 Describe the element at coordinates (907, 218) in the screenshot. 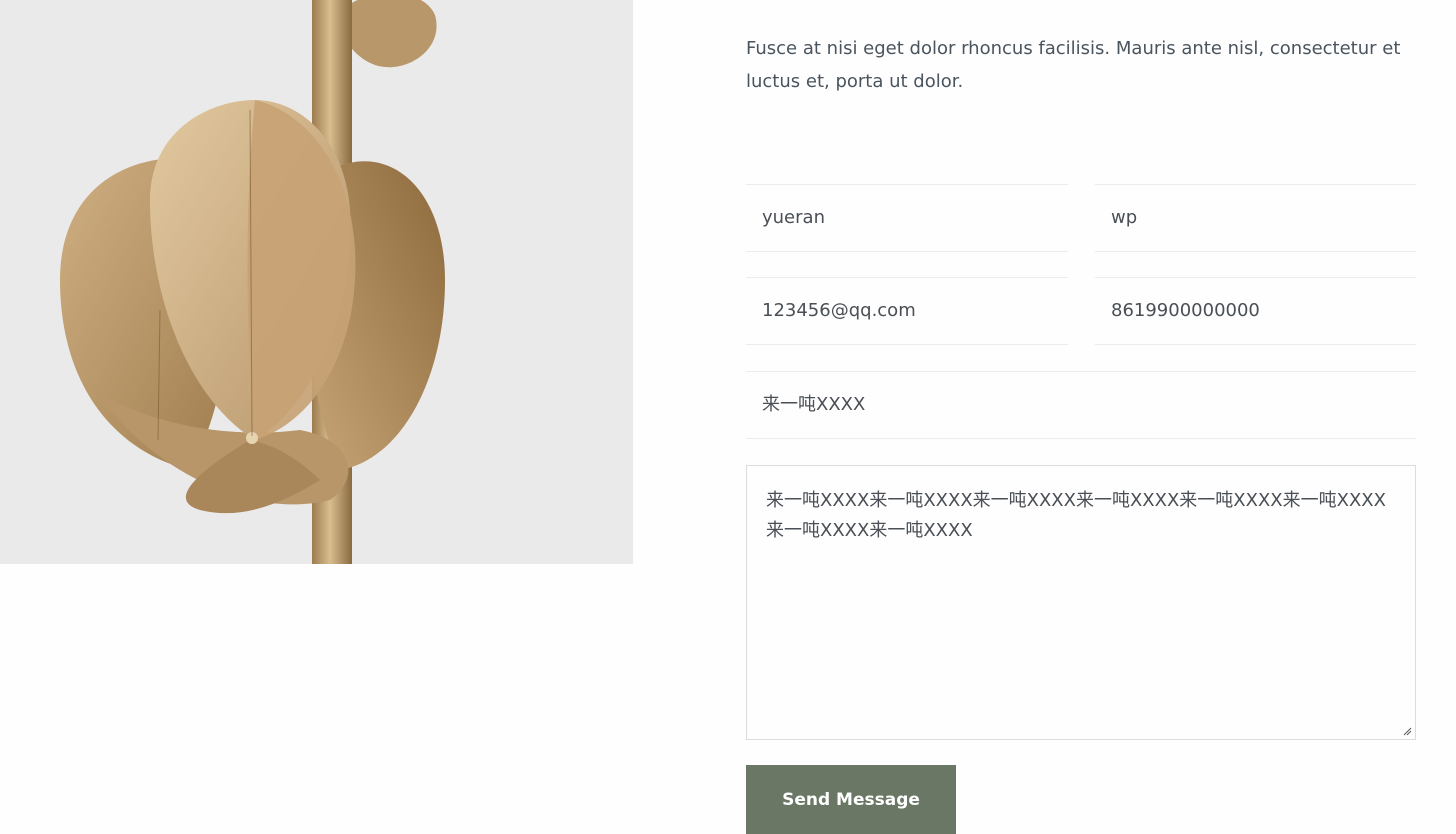

I see `first-name-input: yueran` at that location.